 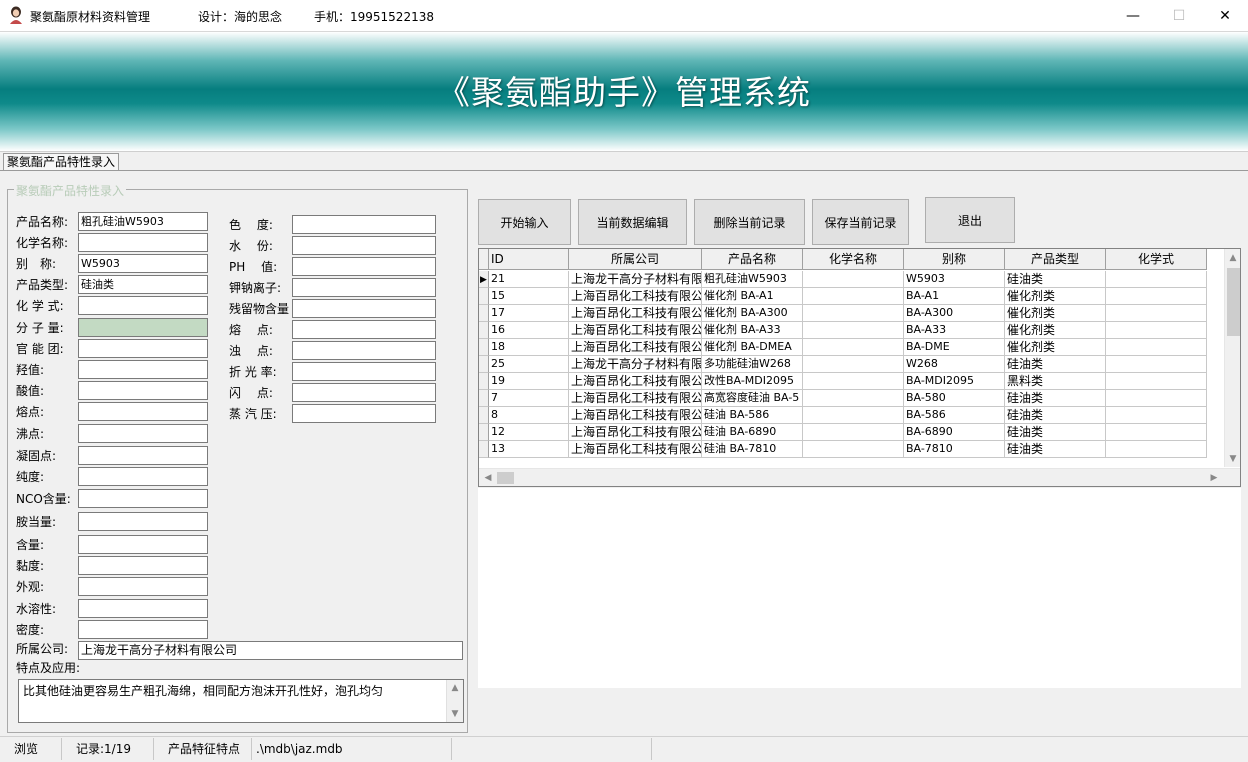 I want to click on table-cell: 16, so click(x=529, y=330).